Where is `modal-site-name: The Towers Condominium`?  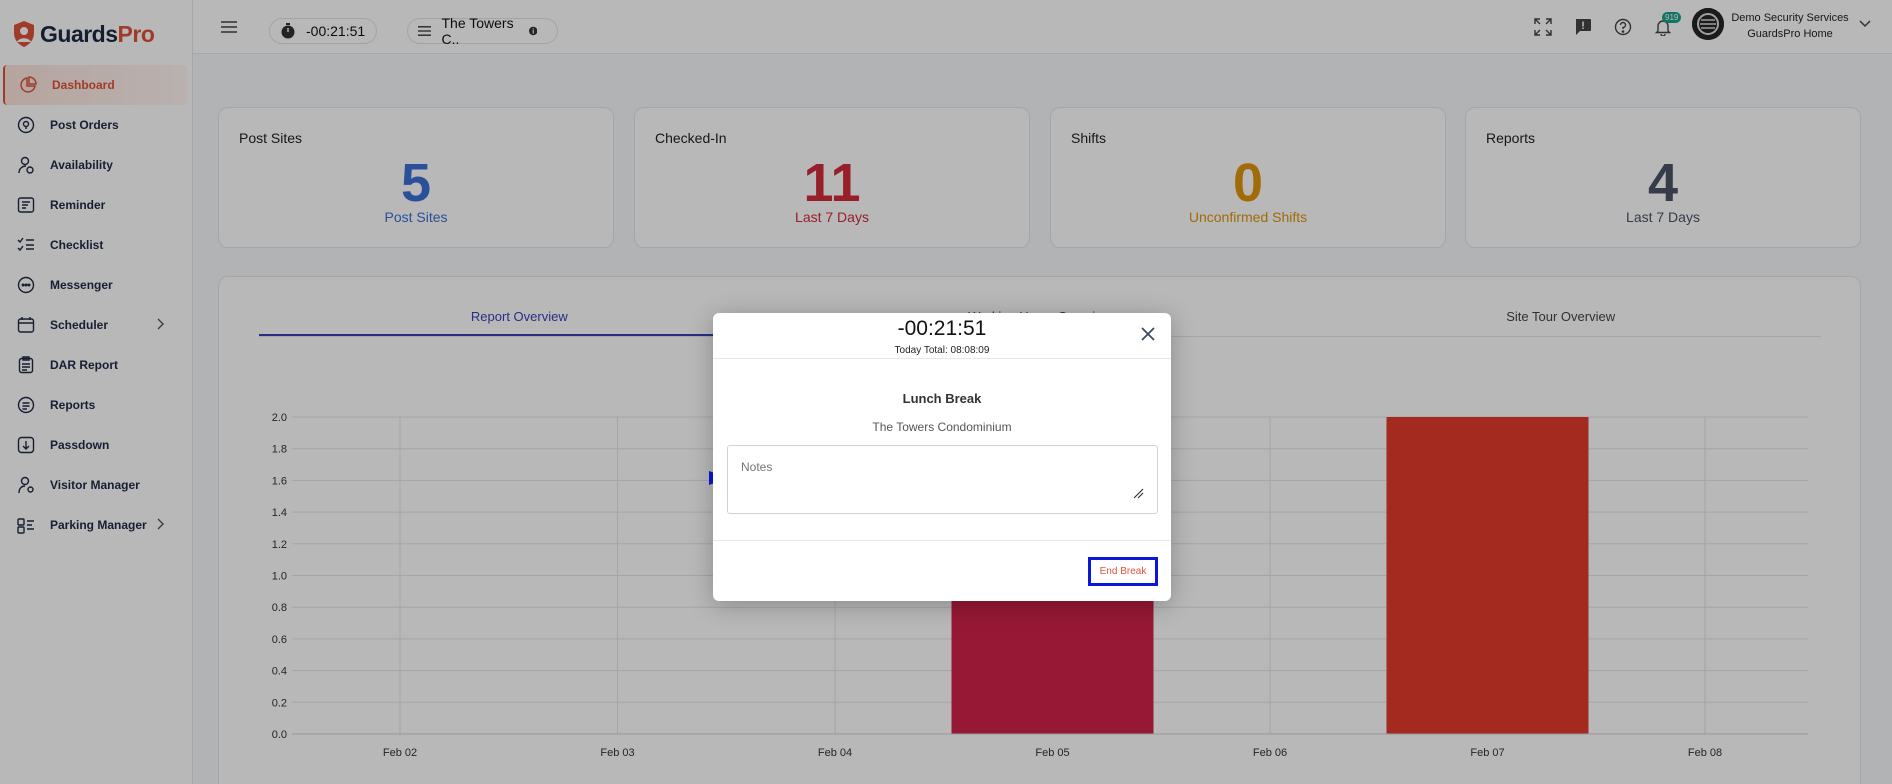
modal-site-name: The Towers Condominium is located at coordinates (942, 427).